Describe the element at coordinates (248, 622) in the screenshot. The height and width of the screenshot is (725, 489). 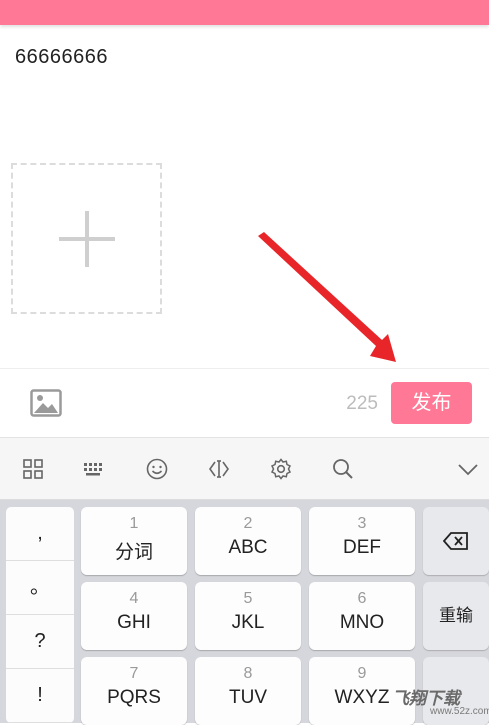
I see `key-label: JKL` at that location.